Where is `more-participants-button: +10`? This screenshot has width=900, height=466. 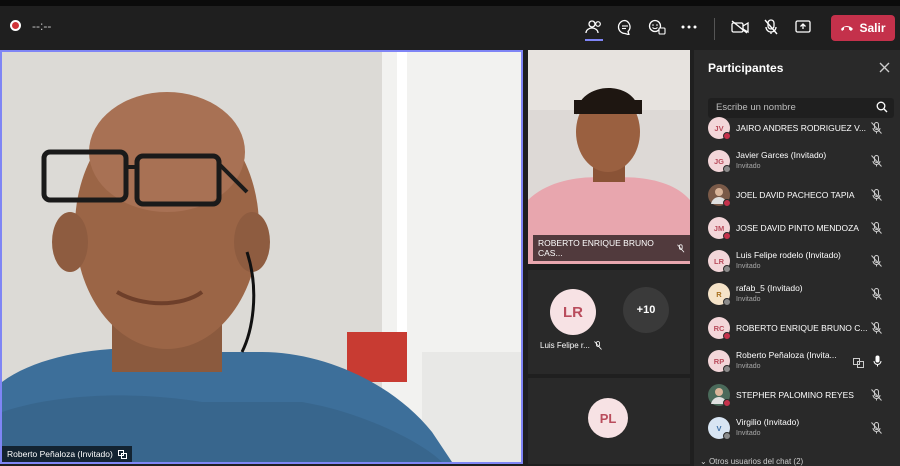 more-participants-button: +10 is located at coordinates (646, 310).